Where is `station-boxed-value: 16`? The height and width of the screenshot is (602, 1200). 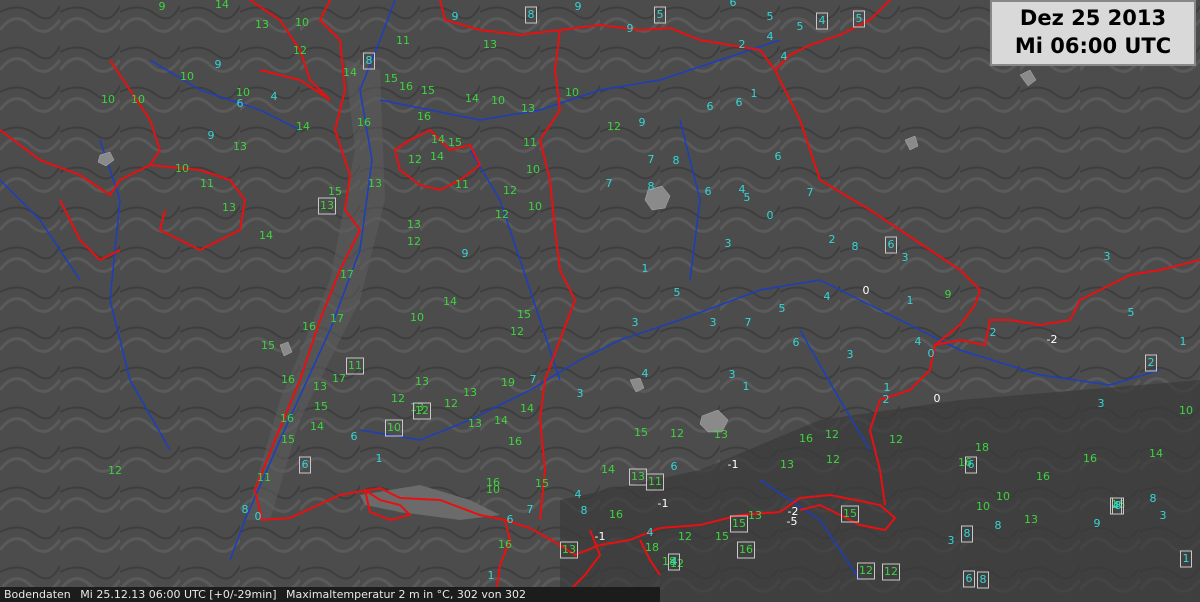
station-boxed-value: 16 is located at coordinates (746, 549).